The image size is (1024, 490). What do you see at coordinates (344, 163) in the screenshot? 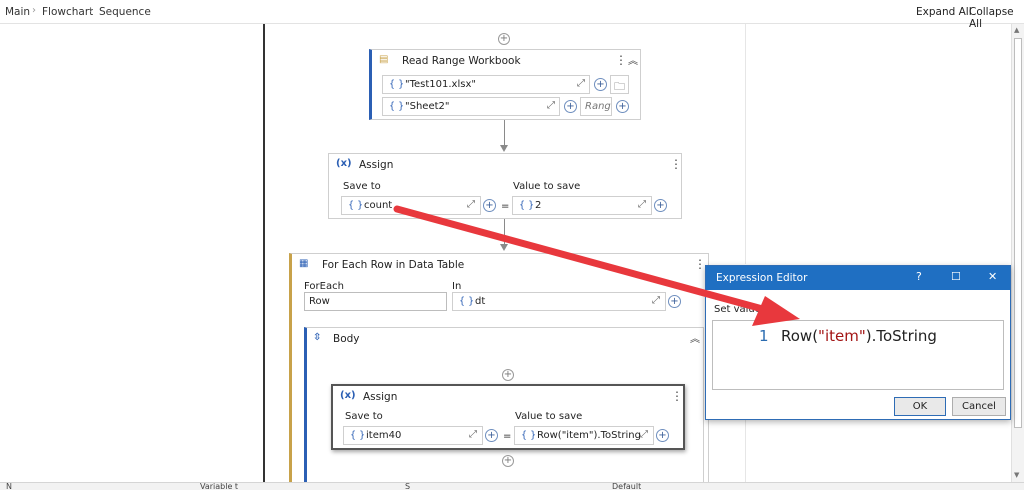
I see `assign-variable-icon: (x)` at bounding box center [344, 163].